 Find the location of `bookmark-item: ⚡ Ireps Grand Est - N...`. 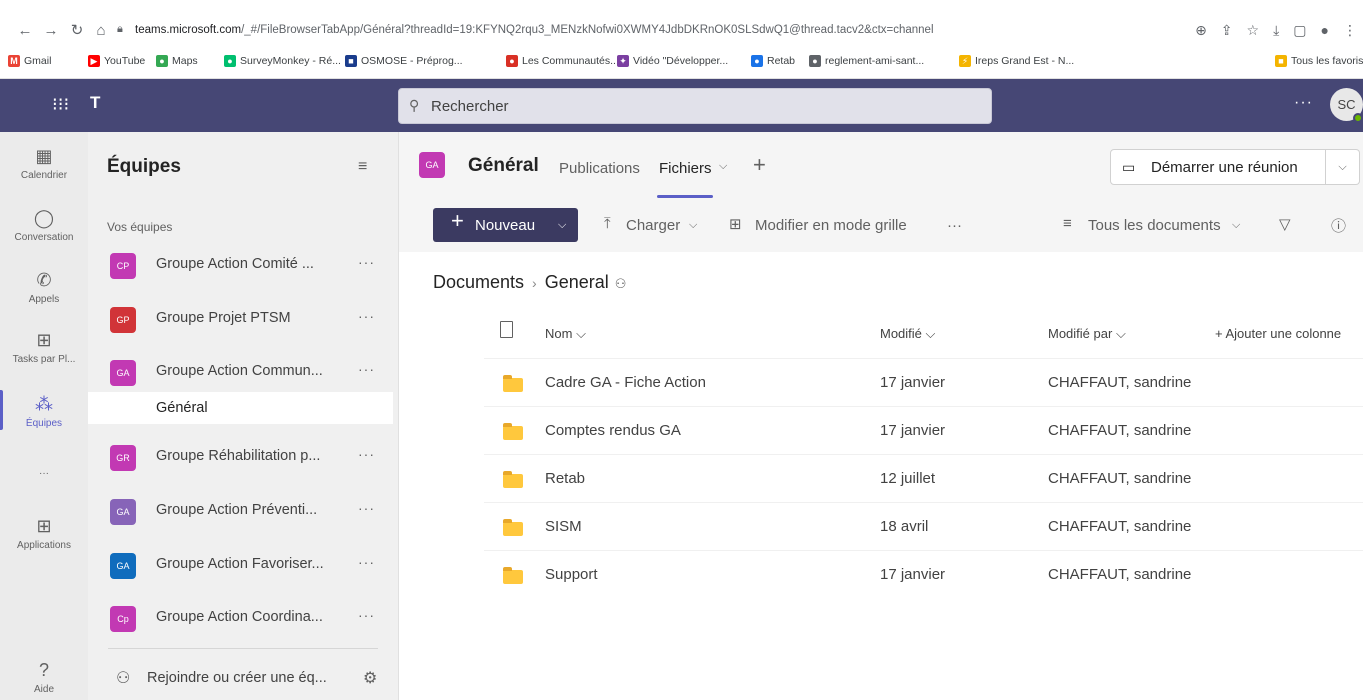

bookmark-item: ⚡ Ireps Grand Est - N... is located at coordinates (1016, 61).